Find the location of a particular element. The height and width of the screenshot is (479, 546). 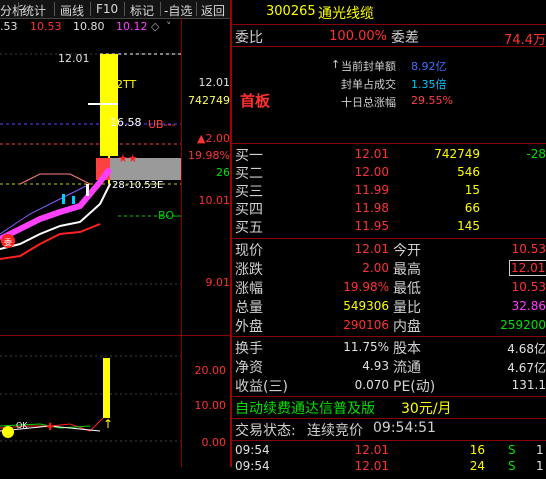

toolbar-zixuan: -自选 is located at coordinates (178, 10).